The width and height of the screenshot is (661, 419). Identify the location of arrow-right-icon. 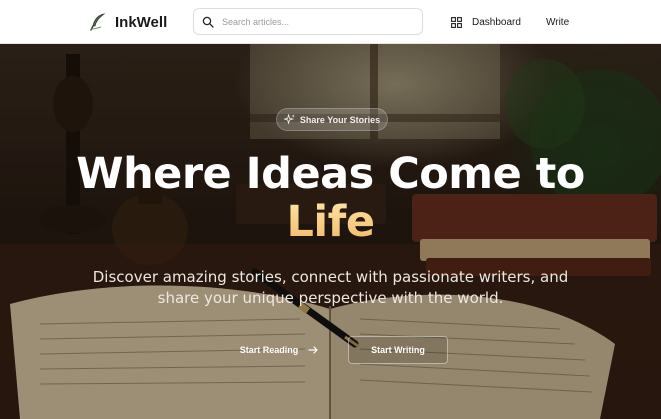
(313, 349).